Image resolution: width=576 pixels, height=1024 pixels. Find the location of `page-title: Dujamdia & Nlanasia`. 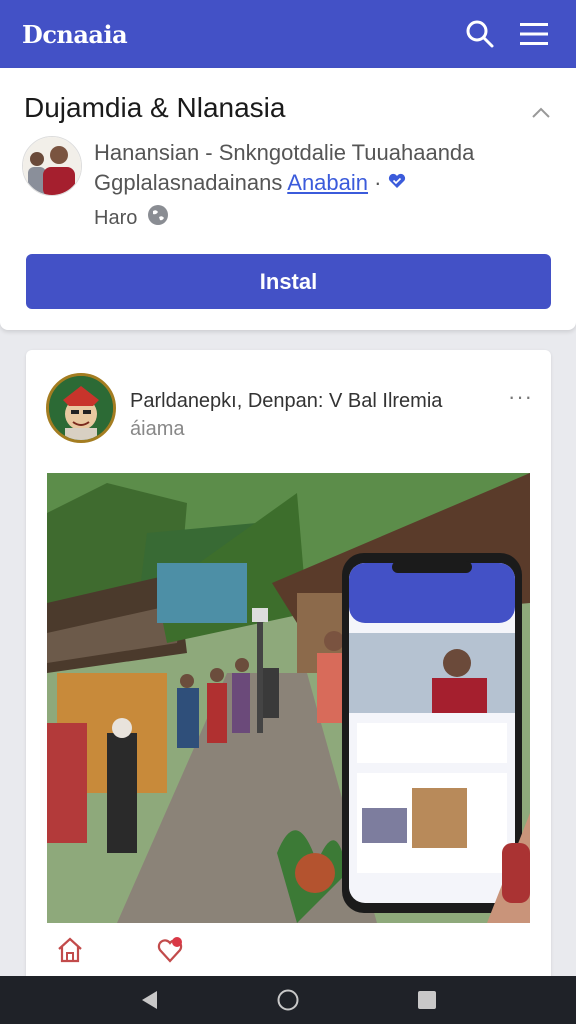

page-title: Dujamdia & Nlanasia is located at coordinates (155, 107).